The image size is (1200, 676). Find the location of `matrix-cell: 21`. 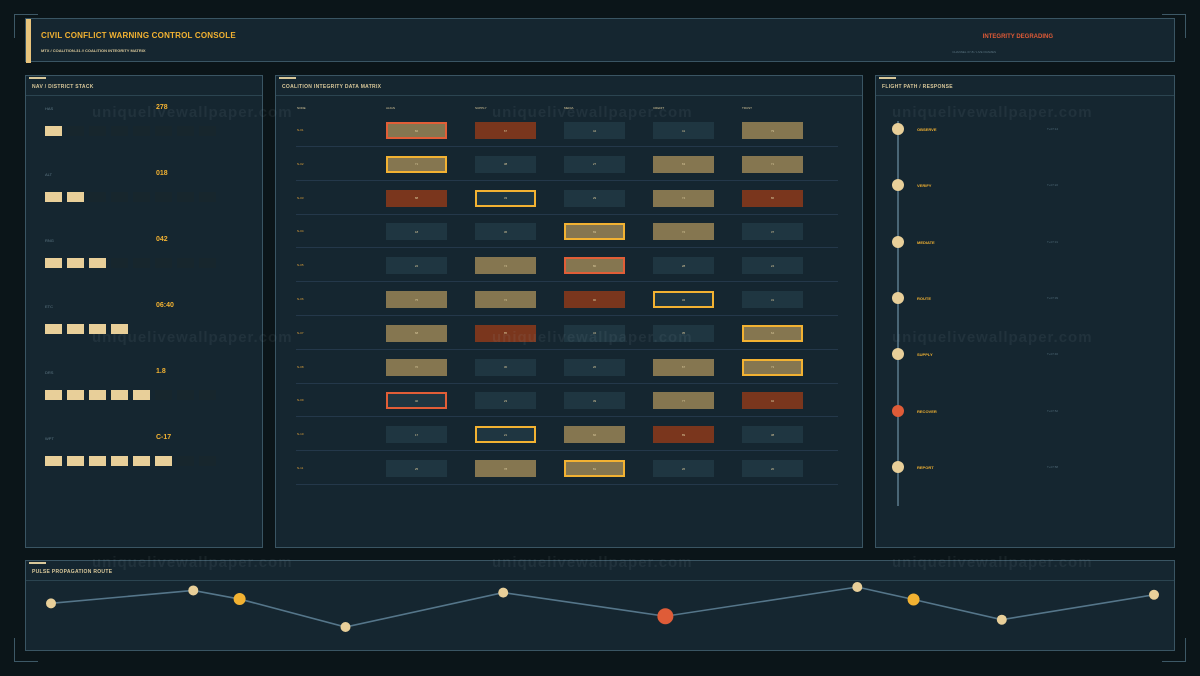

matrix-cell: 21 is located at coordinates (505, 435).